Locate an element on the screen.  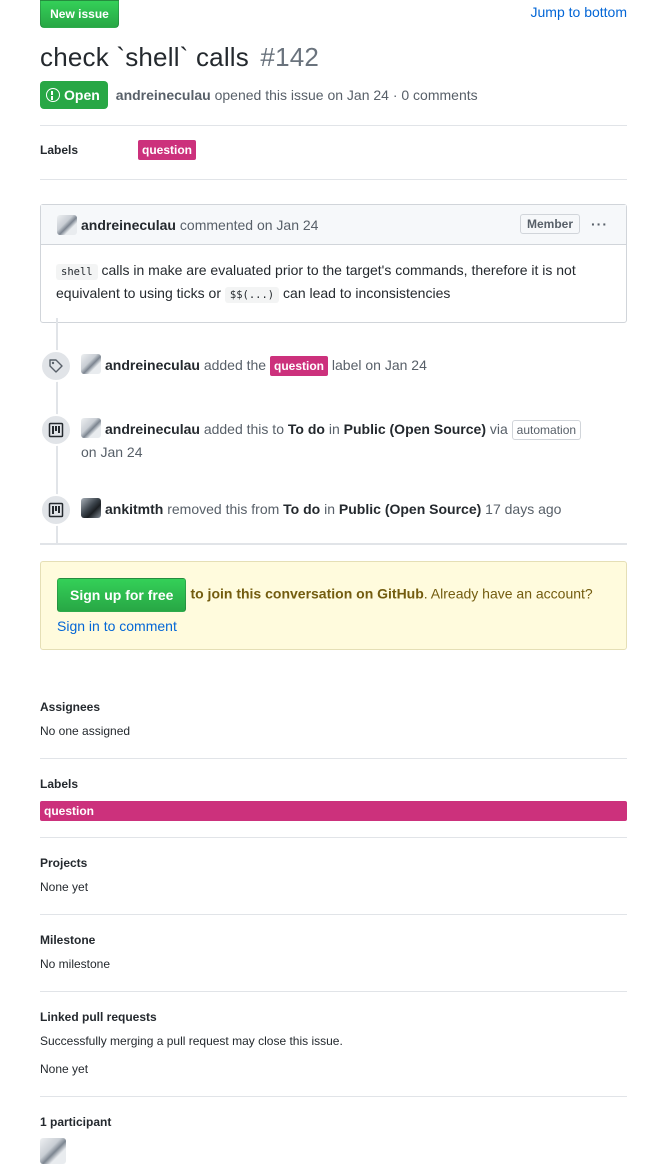
labels-row: Labels question is located at coordinates (333, 150).